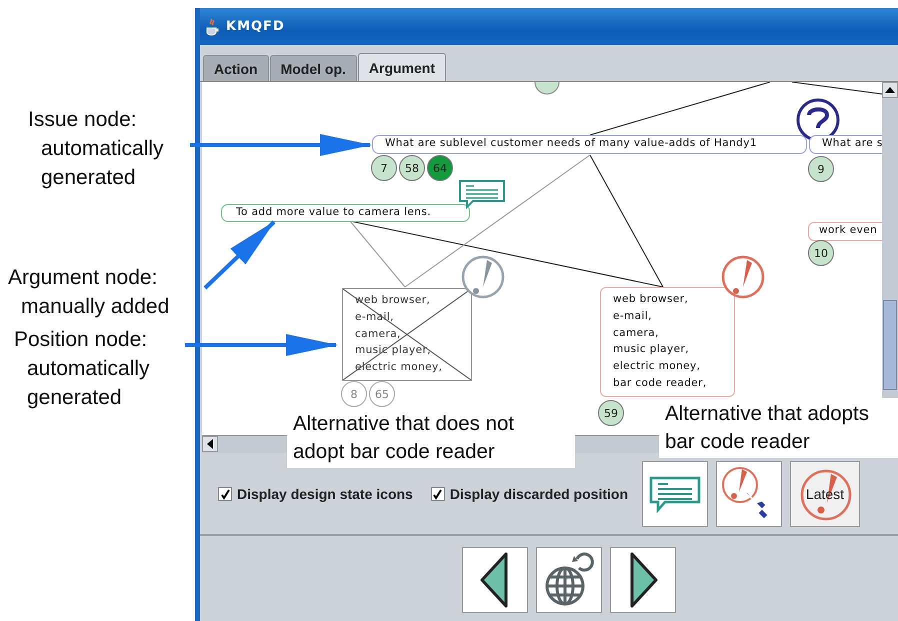  Describe the element at coordinates (643, 580) in the screenshot. I see `forward-button` at that location.